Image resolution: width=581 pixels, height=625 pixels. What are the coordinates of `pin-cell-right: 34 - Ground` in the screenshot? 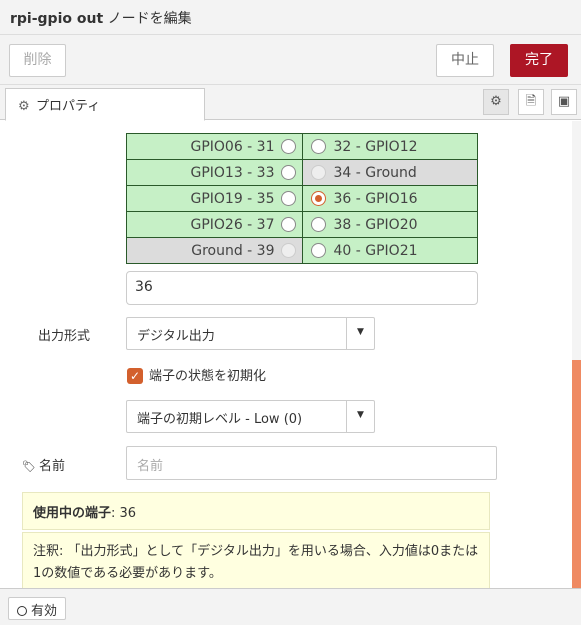 It's located at (389, 172).